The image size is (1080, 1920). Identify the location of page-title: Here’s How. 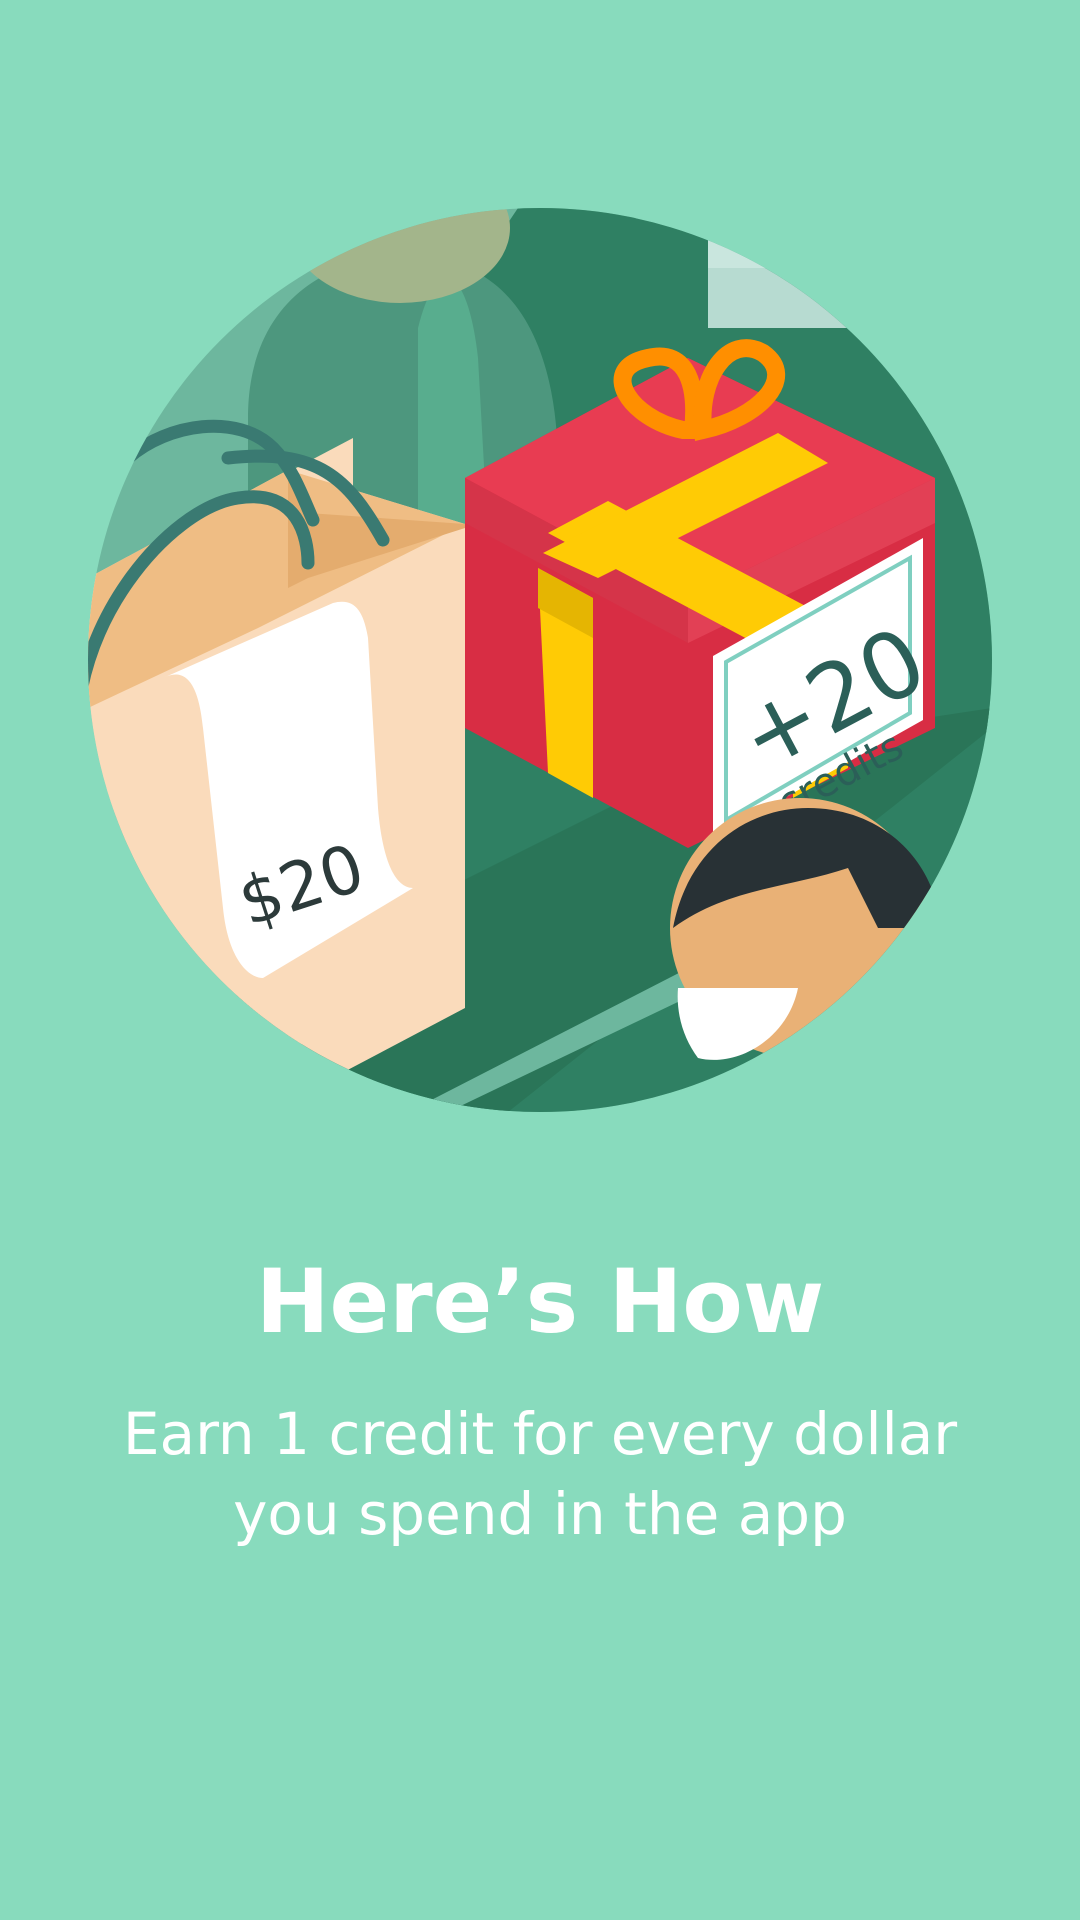
(540, 1301).